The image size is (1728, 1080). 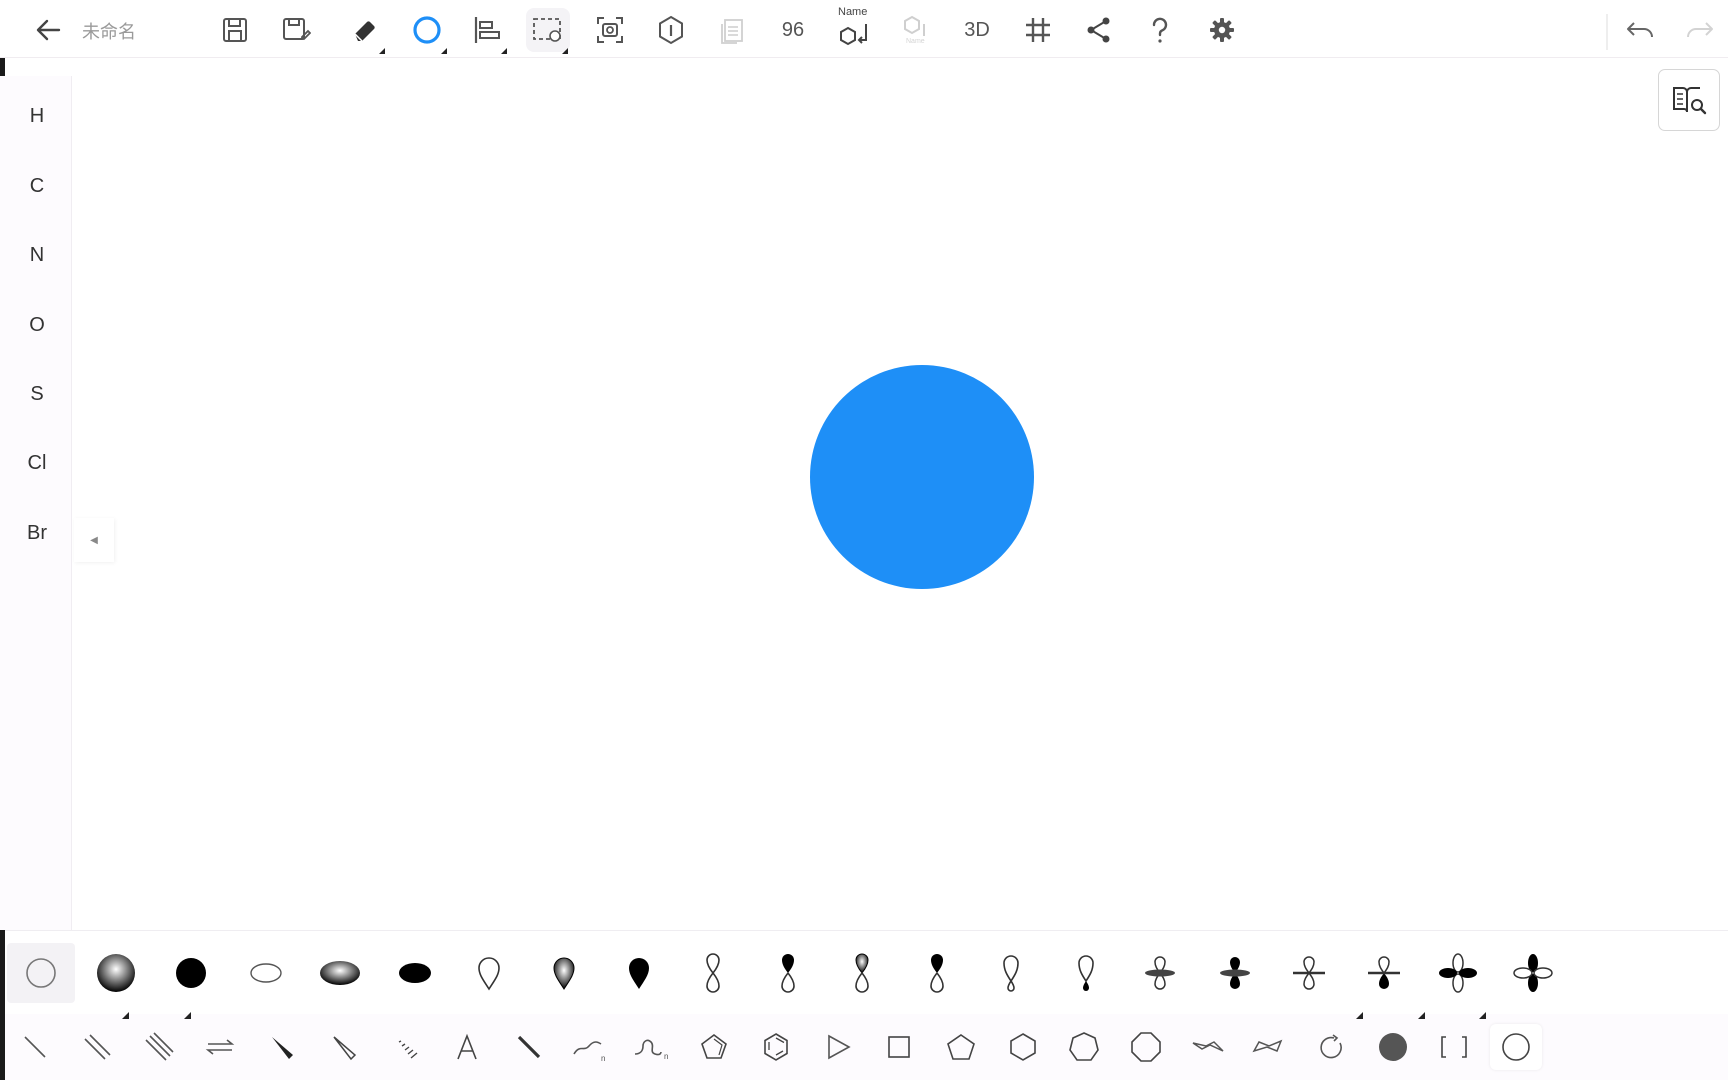 I want to click on rotate-arrow-icon, so click(x=1331, y=1047).